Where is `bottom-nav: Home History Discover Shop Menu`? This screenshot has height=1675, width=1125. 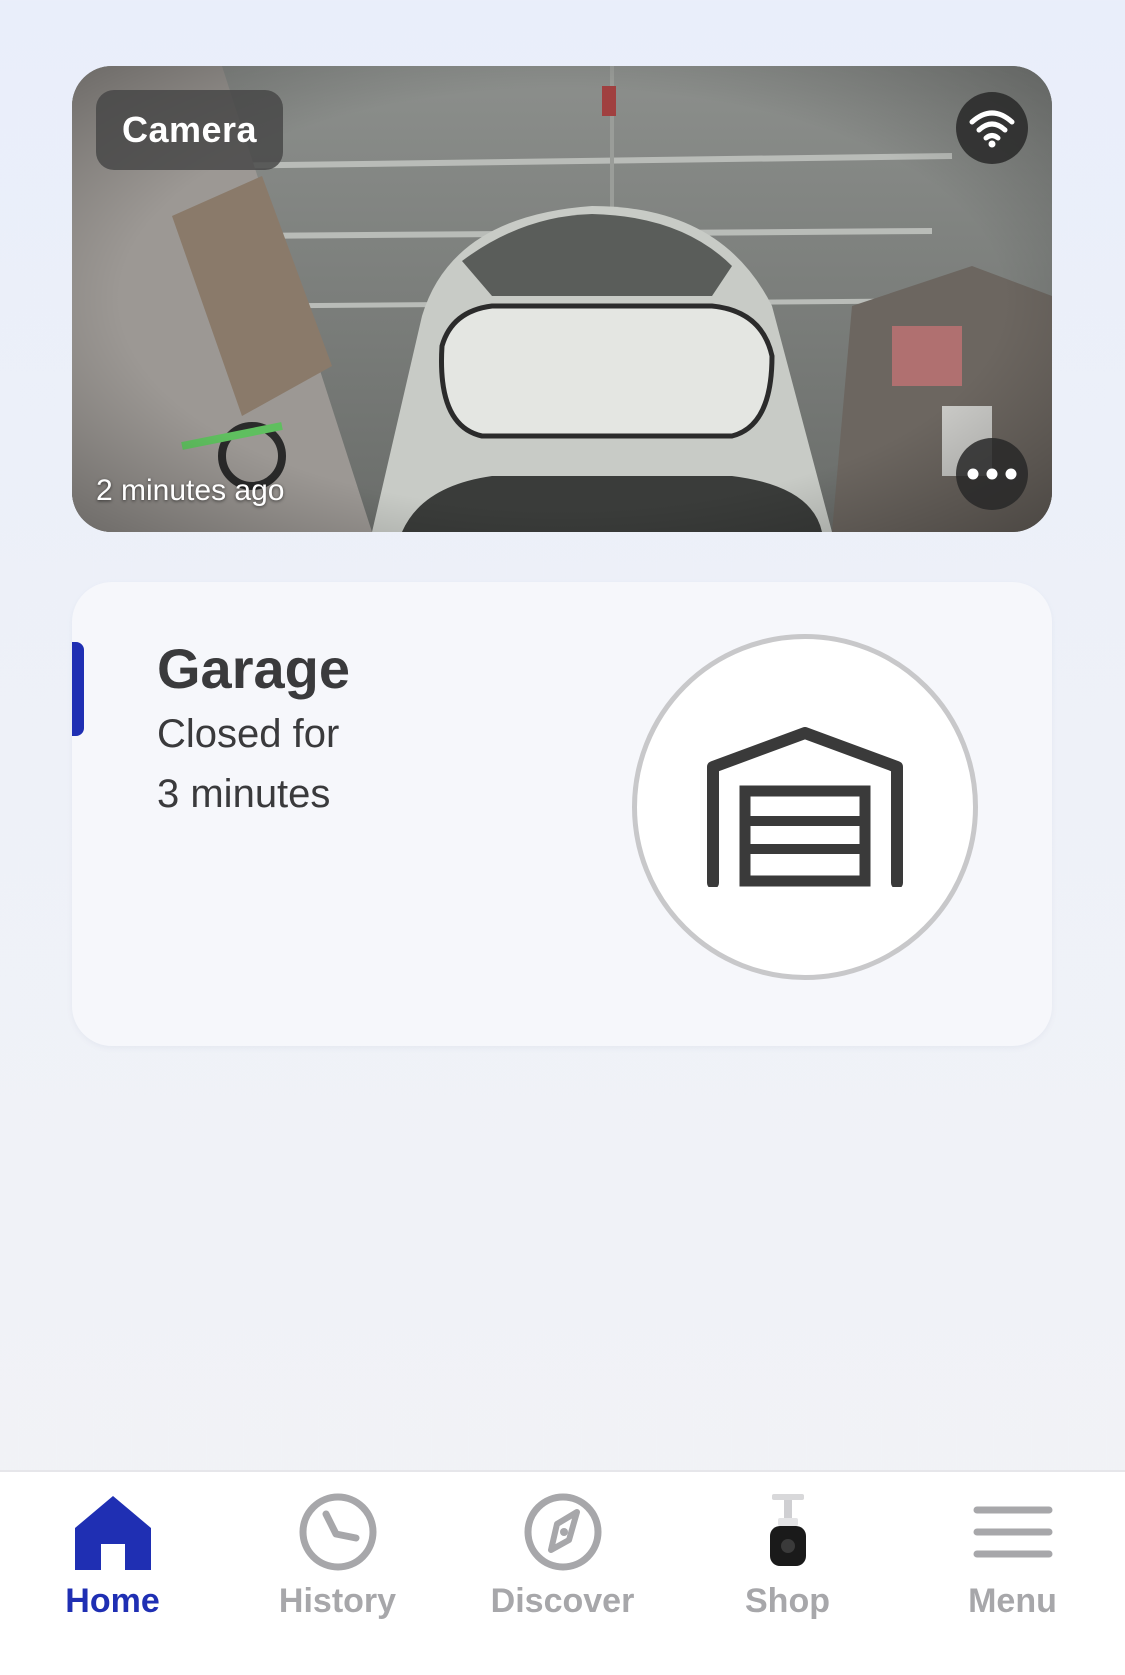 bottom-nav: Home History Discover Shop Menu is located at coordinates (562, 1572).